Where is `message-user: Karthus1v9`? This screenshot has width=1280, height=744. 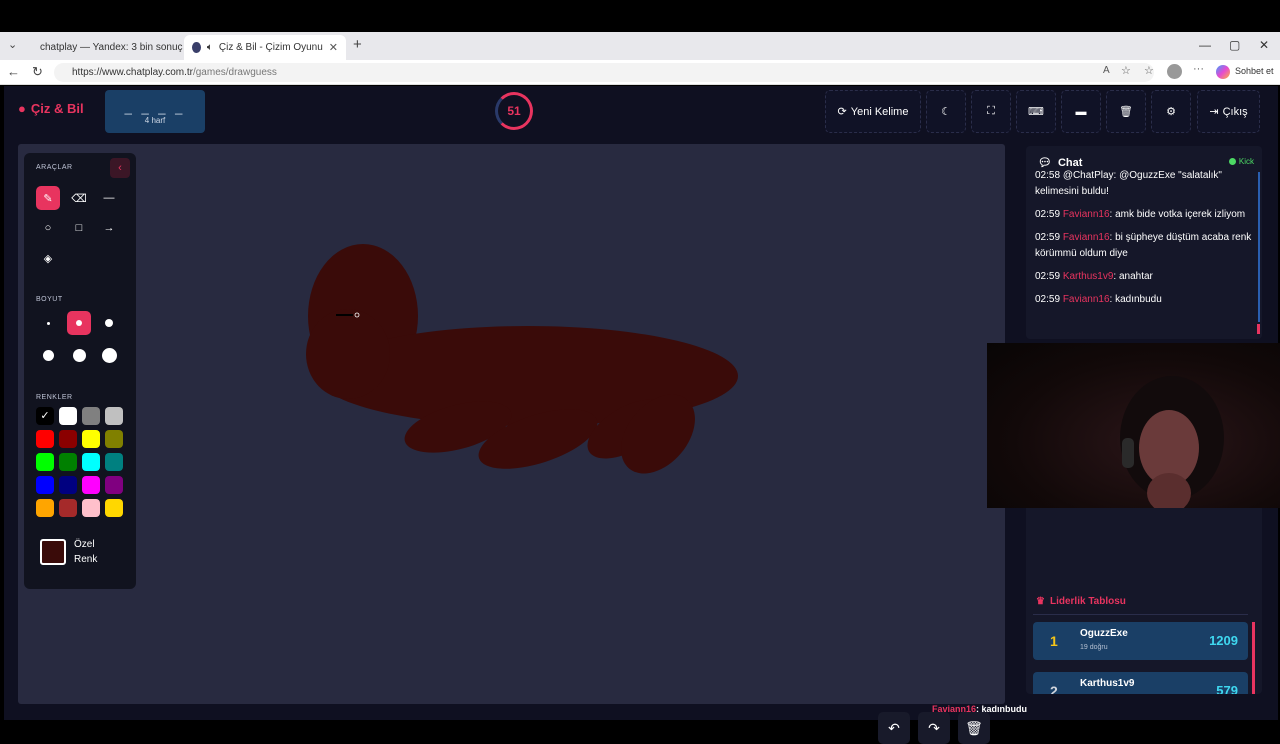
message-user: Karthus1v9 is located at coordinates (1088, 276).